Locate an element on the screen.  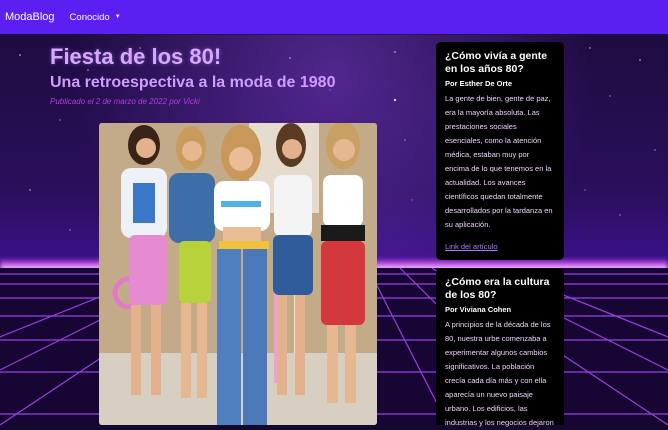
card-author: Por Esther De Orte is located at coordinates (479, 83).